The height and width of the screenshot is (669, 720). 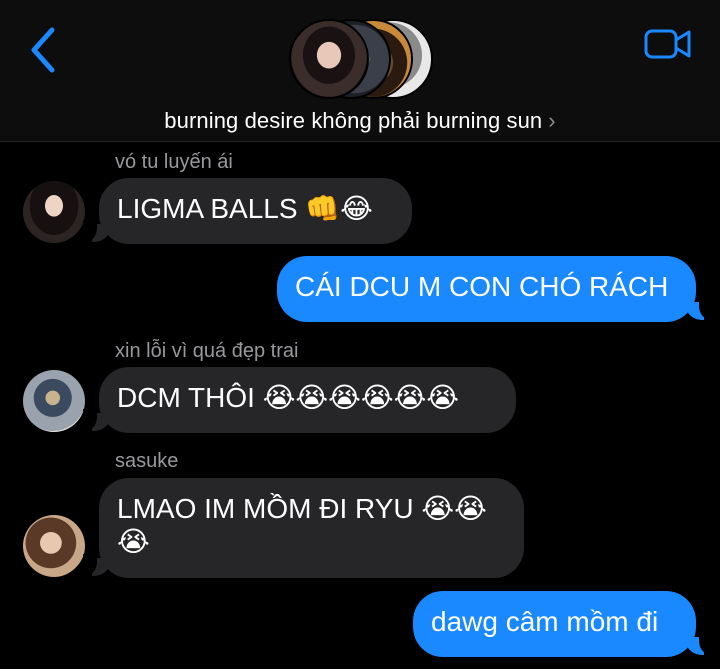 What do you see at coordinates (147, 461) in the screenshot?
I see `sender-name: sasuke` at bounding box center [147, 461].